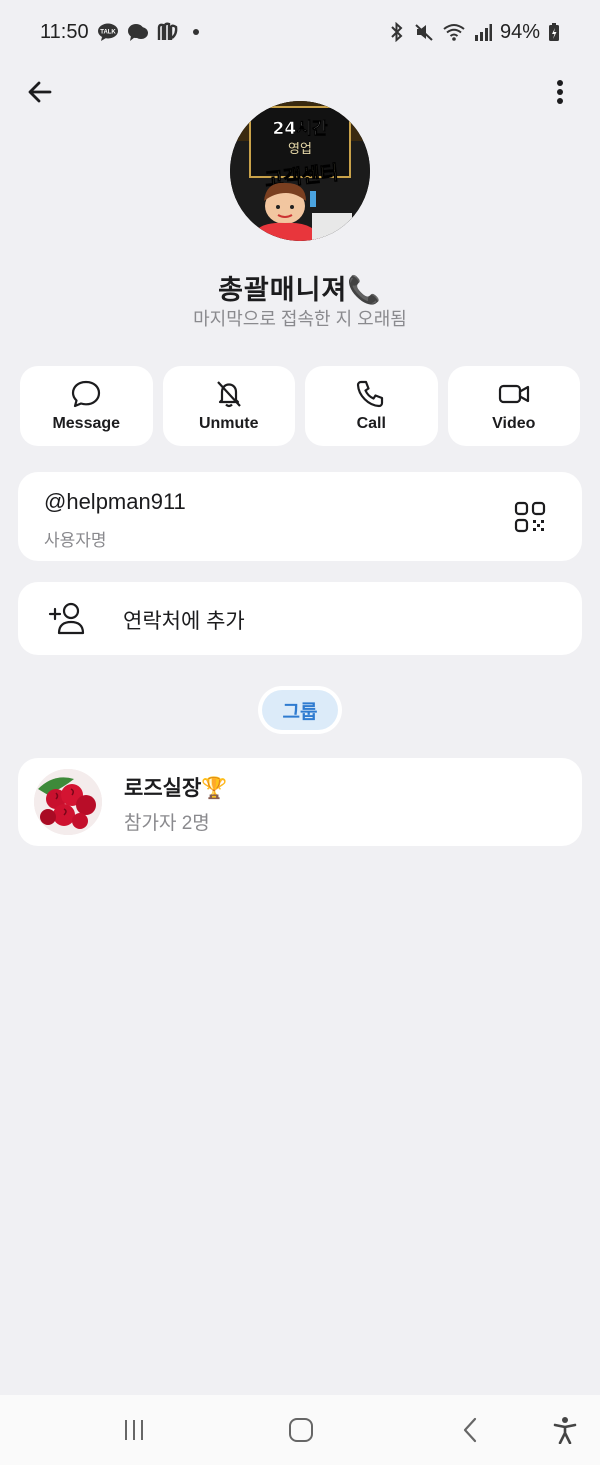 The height and width of the screenshot is (1465, 600). What do you see at coordinates (513, 394) in the screenshot?
I see `video-icon` at bounding box center [513, 394].